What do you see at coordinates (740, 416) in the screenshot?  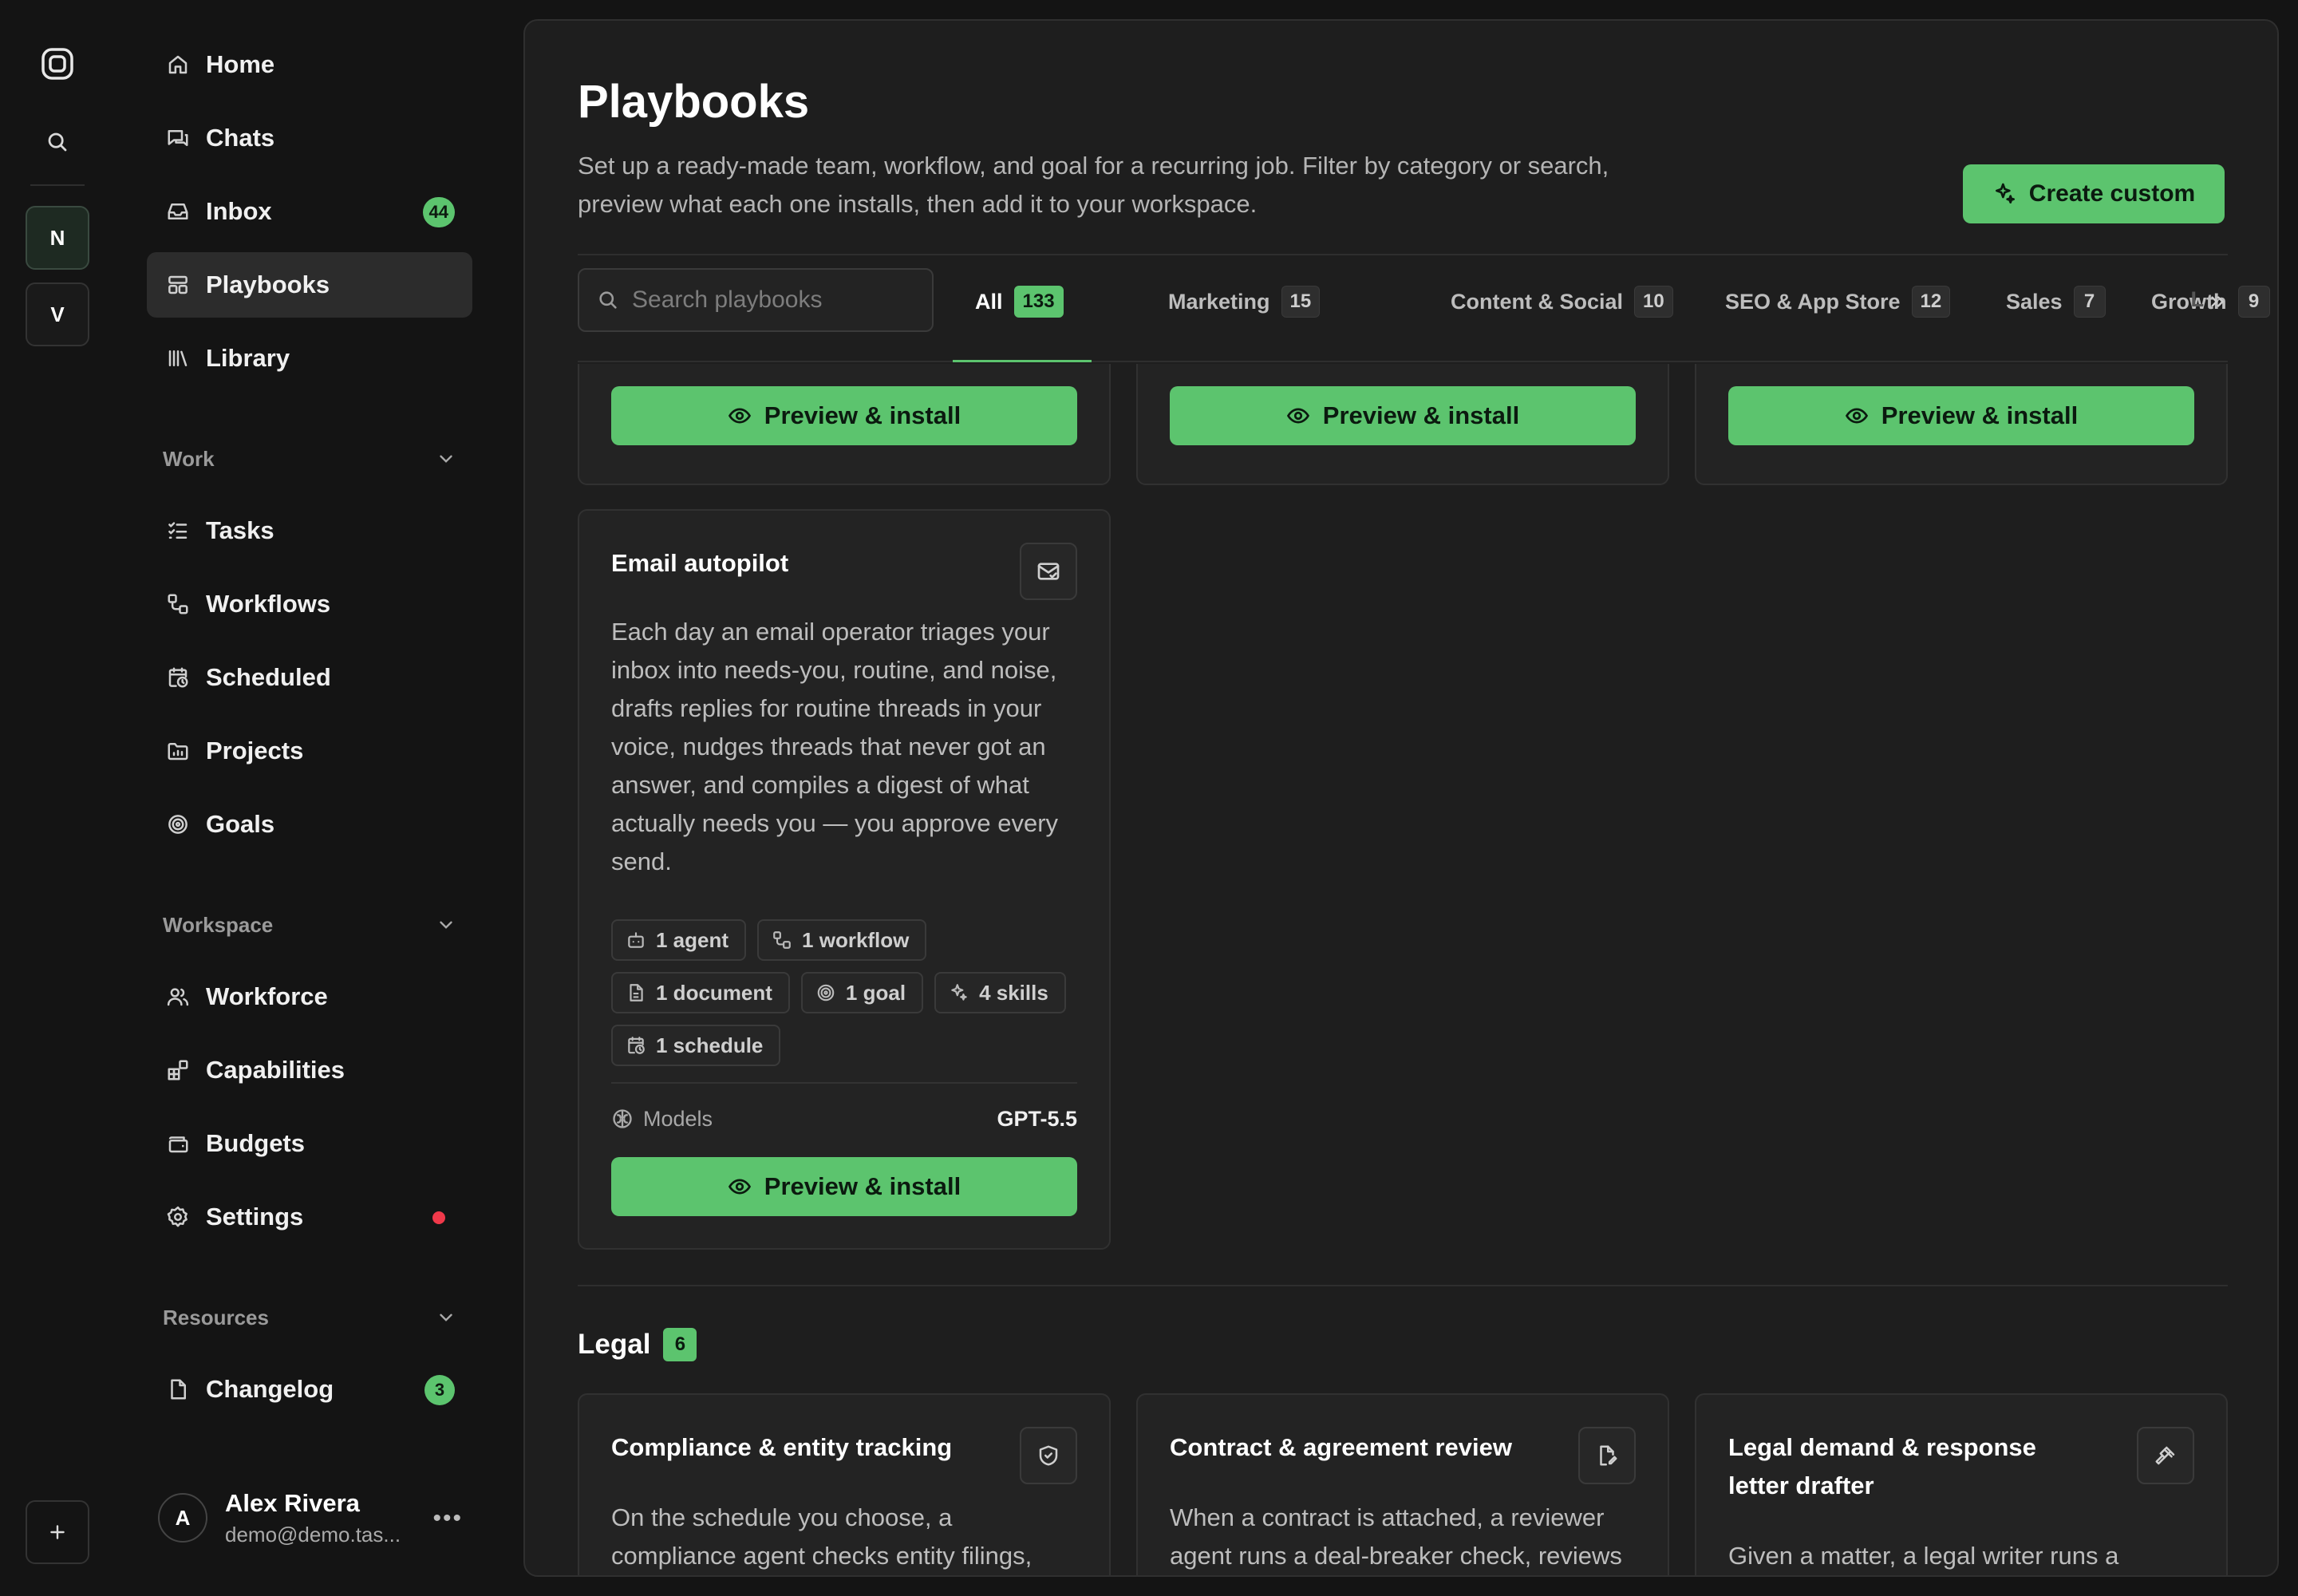 I see `eye-icon` at bounding box center [740, 416].